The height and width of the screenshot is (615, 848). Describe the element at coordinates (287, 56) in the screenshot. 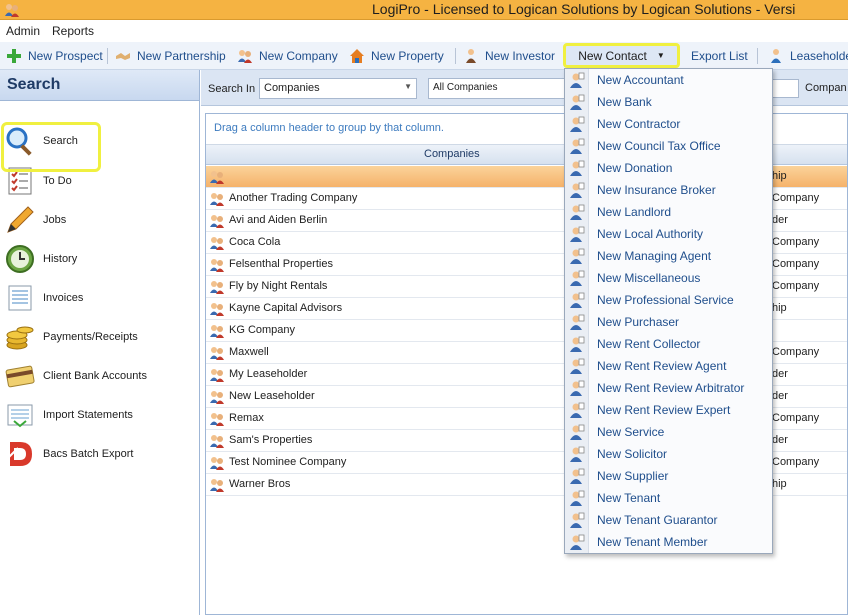

I see `new-company-button: New Company` at that location.